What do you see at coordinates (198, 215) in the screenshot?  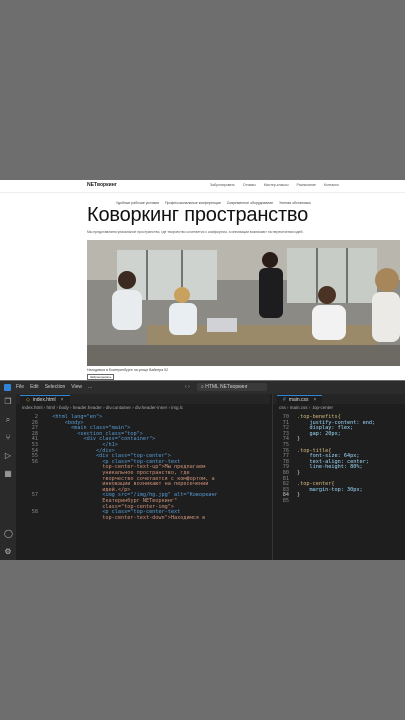 I see `hero-title: Коворкинг пространство` at bounding box center [198, 215].